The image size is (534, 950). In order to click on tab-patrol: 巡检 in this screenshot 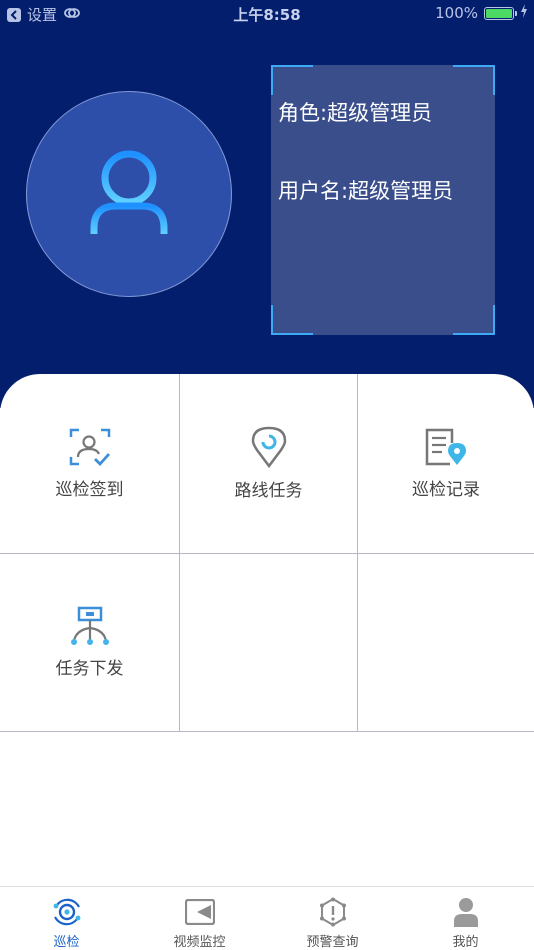, I will do `click(66, 918)`.